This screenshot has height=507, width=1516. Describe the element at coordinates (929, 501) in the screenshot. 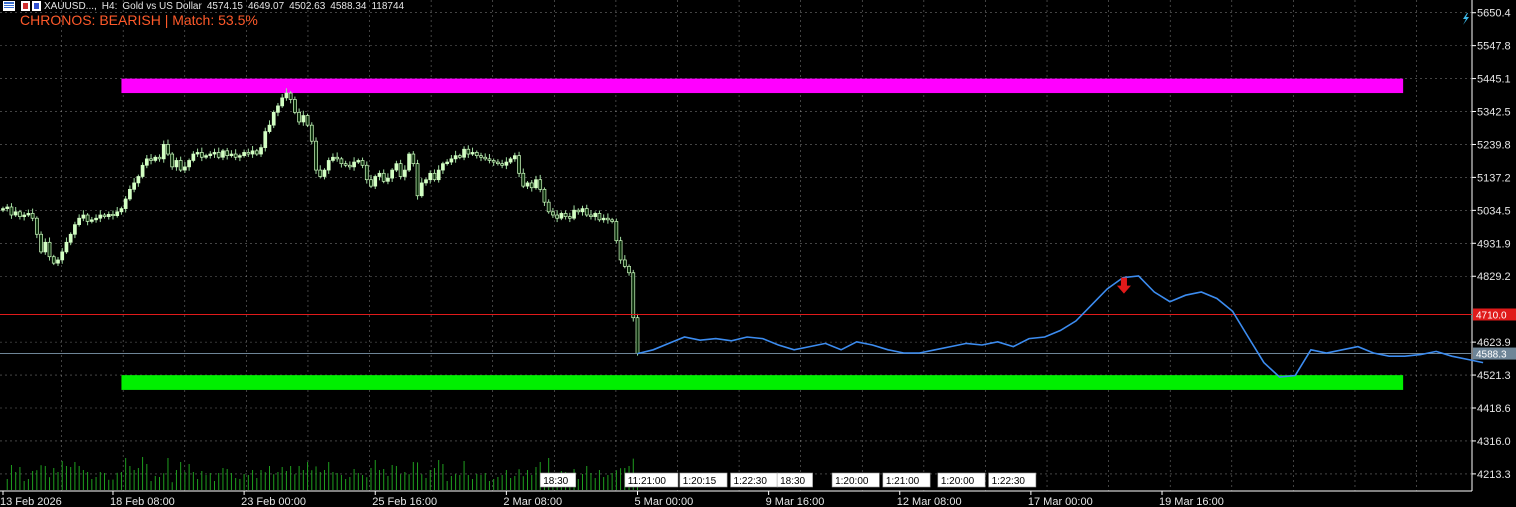

I see `x-tick-label: 12 Mar 08:00` at that location.